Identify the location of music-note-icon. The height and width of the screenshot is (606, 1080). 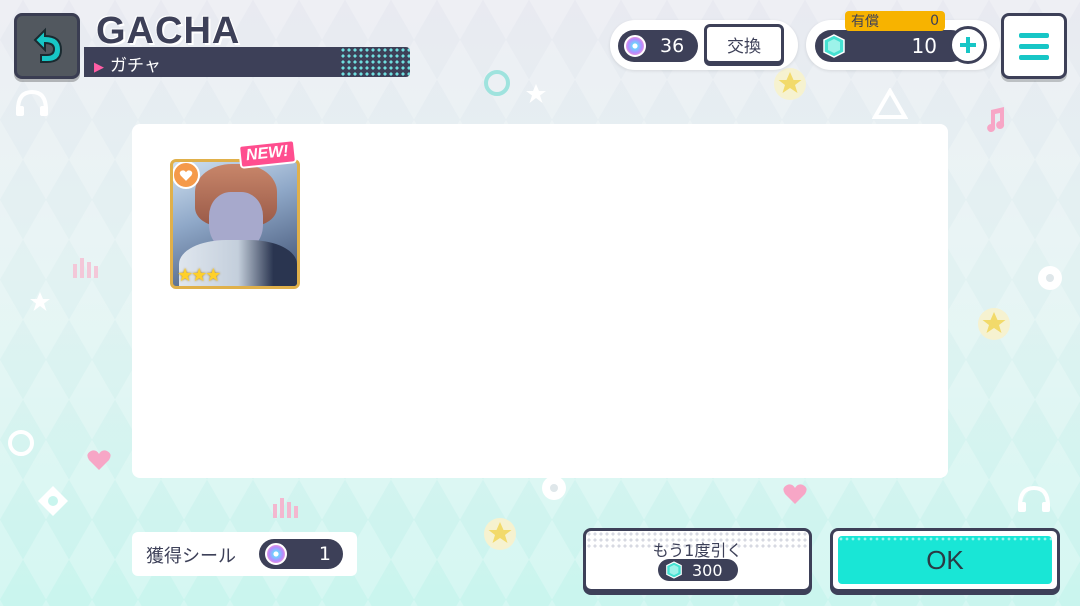
(996, 119).